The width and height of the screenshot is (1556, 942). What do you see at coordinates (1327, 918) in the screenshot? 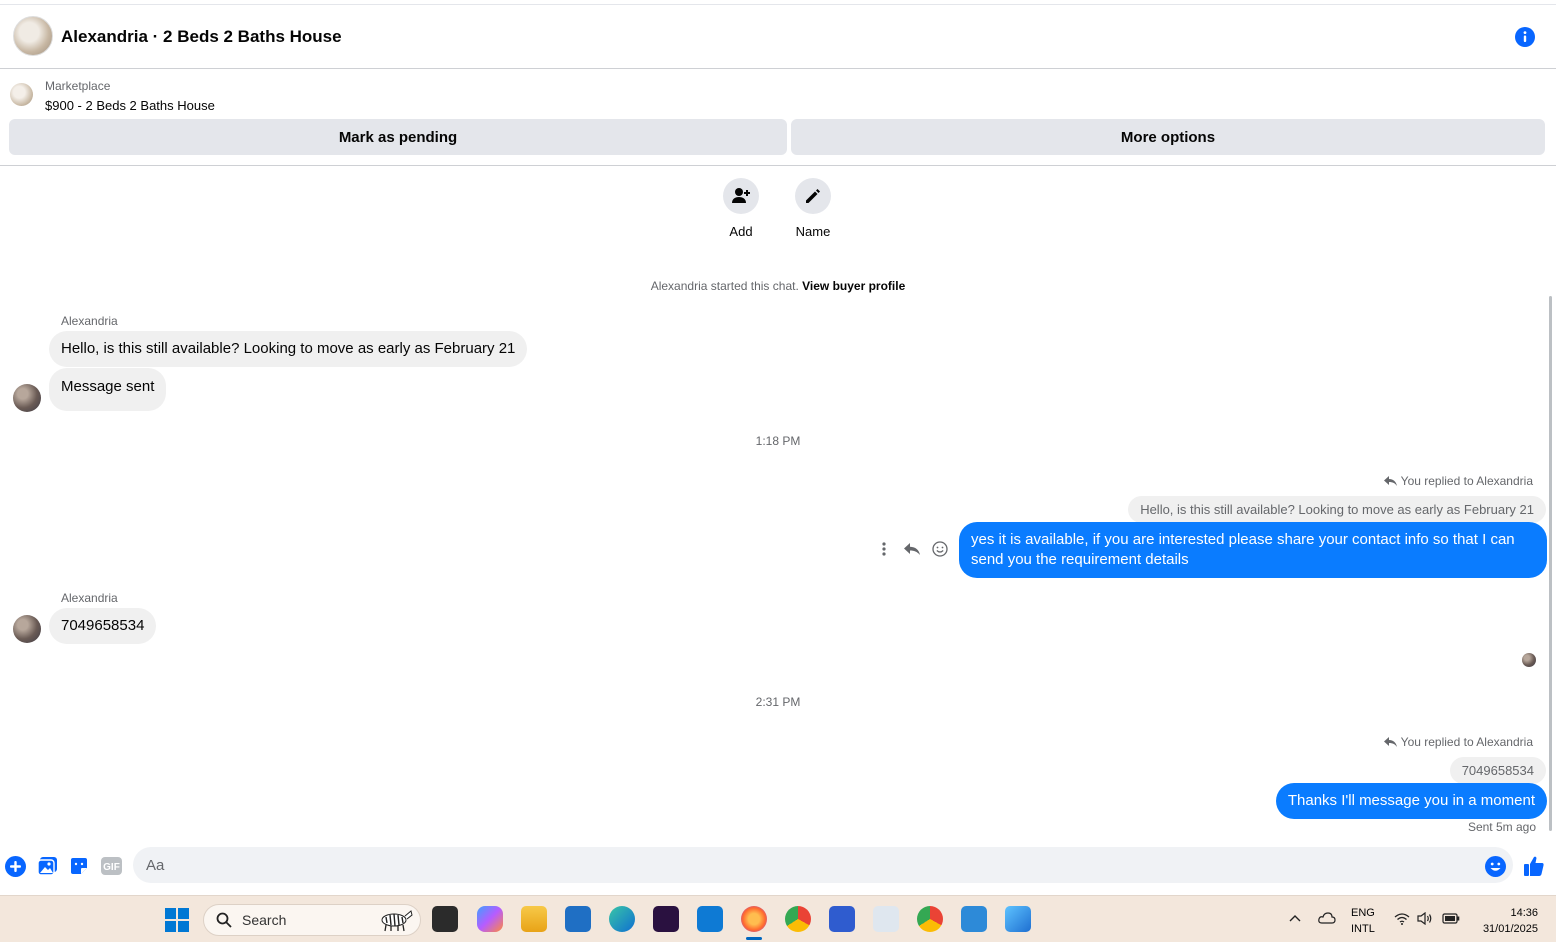
I see `onedrive-icon` at bounding box center [1327, 918].